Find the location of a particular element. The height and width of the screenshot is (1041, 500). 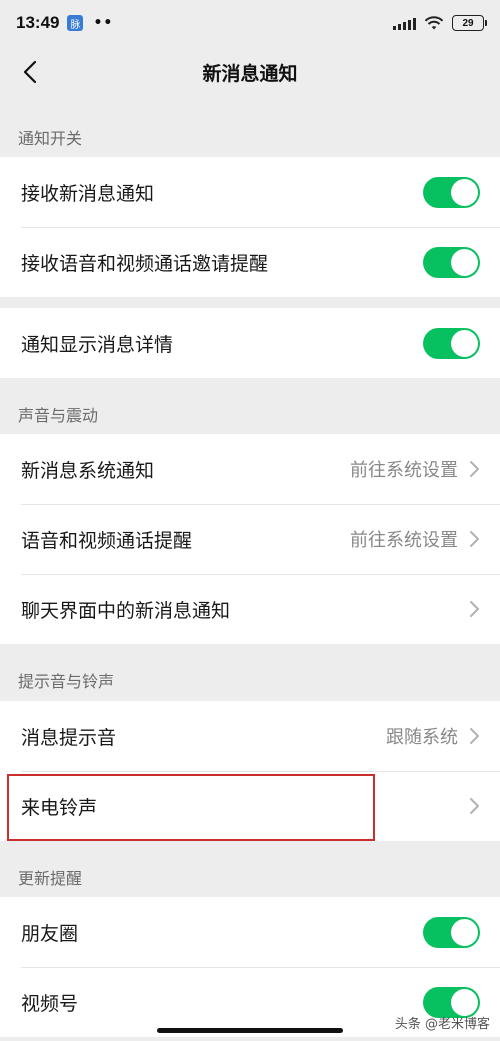

row-receive-new-message: 接收新消息通知 is located at coordinates (250, 192).